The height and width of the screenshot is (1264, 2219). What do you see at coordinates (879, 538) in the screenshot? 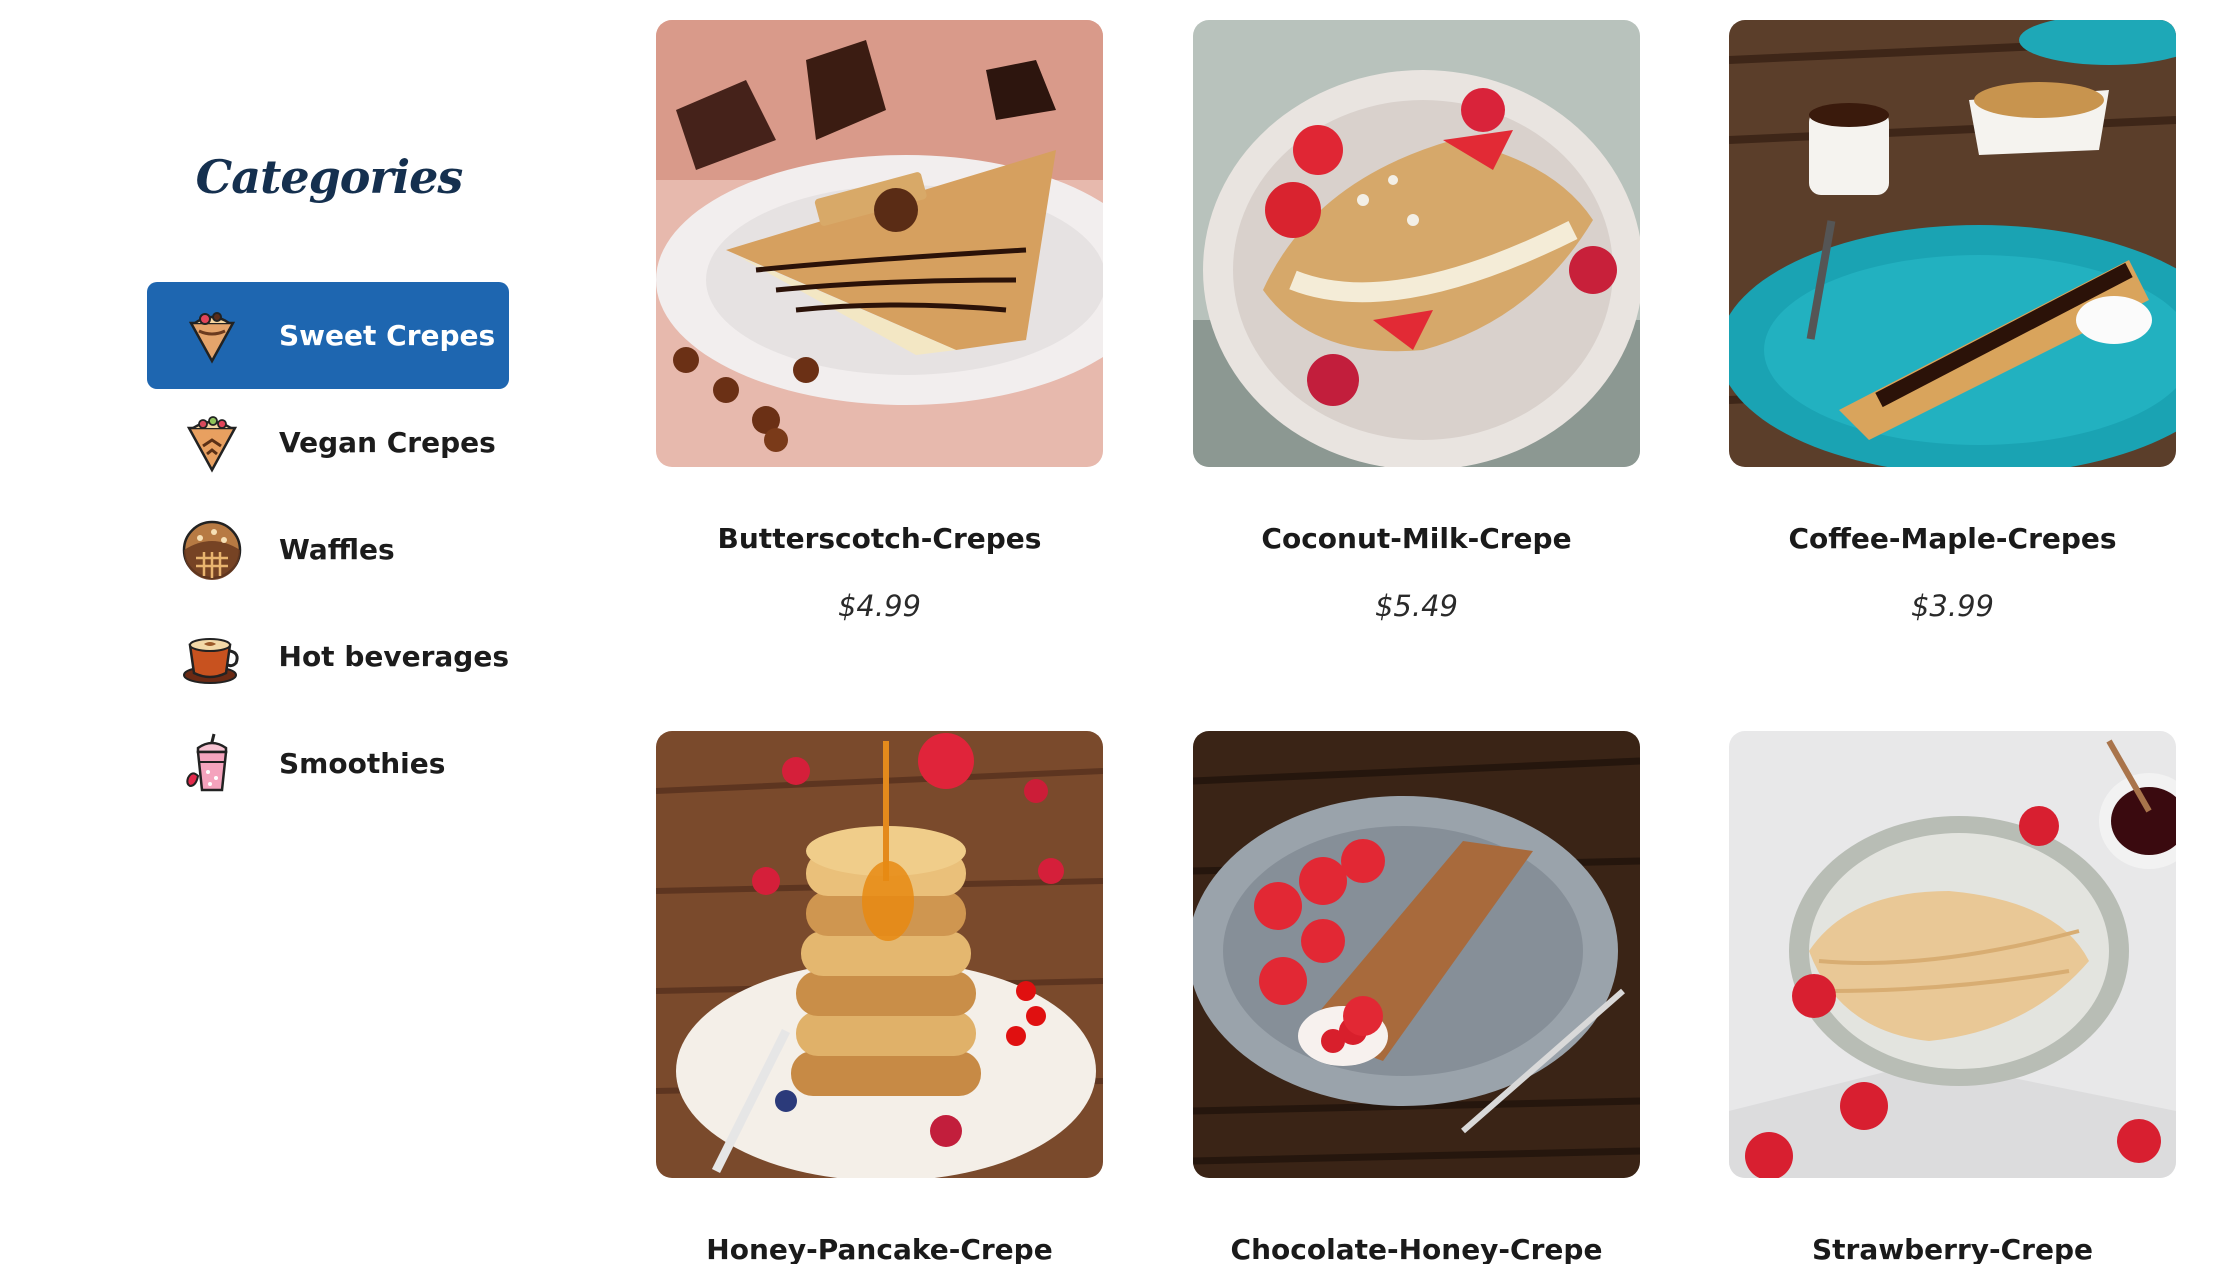
I see `product-name: Butterscotch-Crepes` at bounding box center [879, 538].